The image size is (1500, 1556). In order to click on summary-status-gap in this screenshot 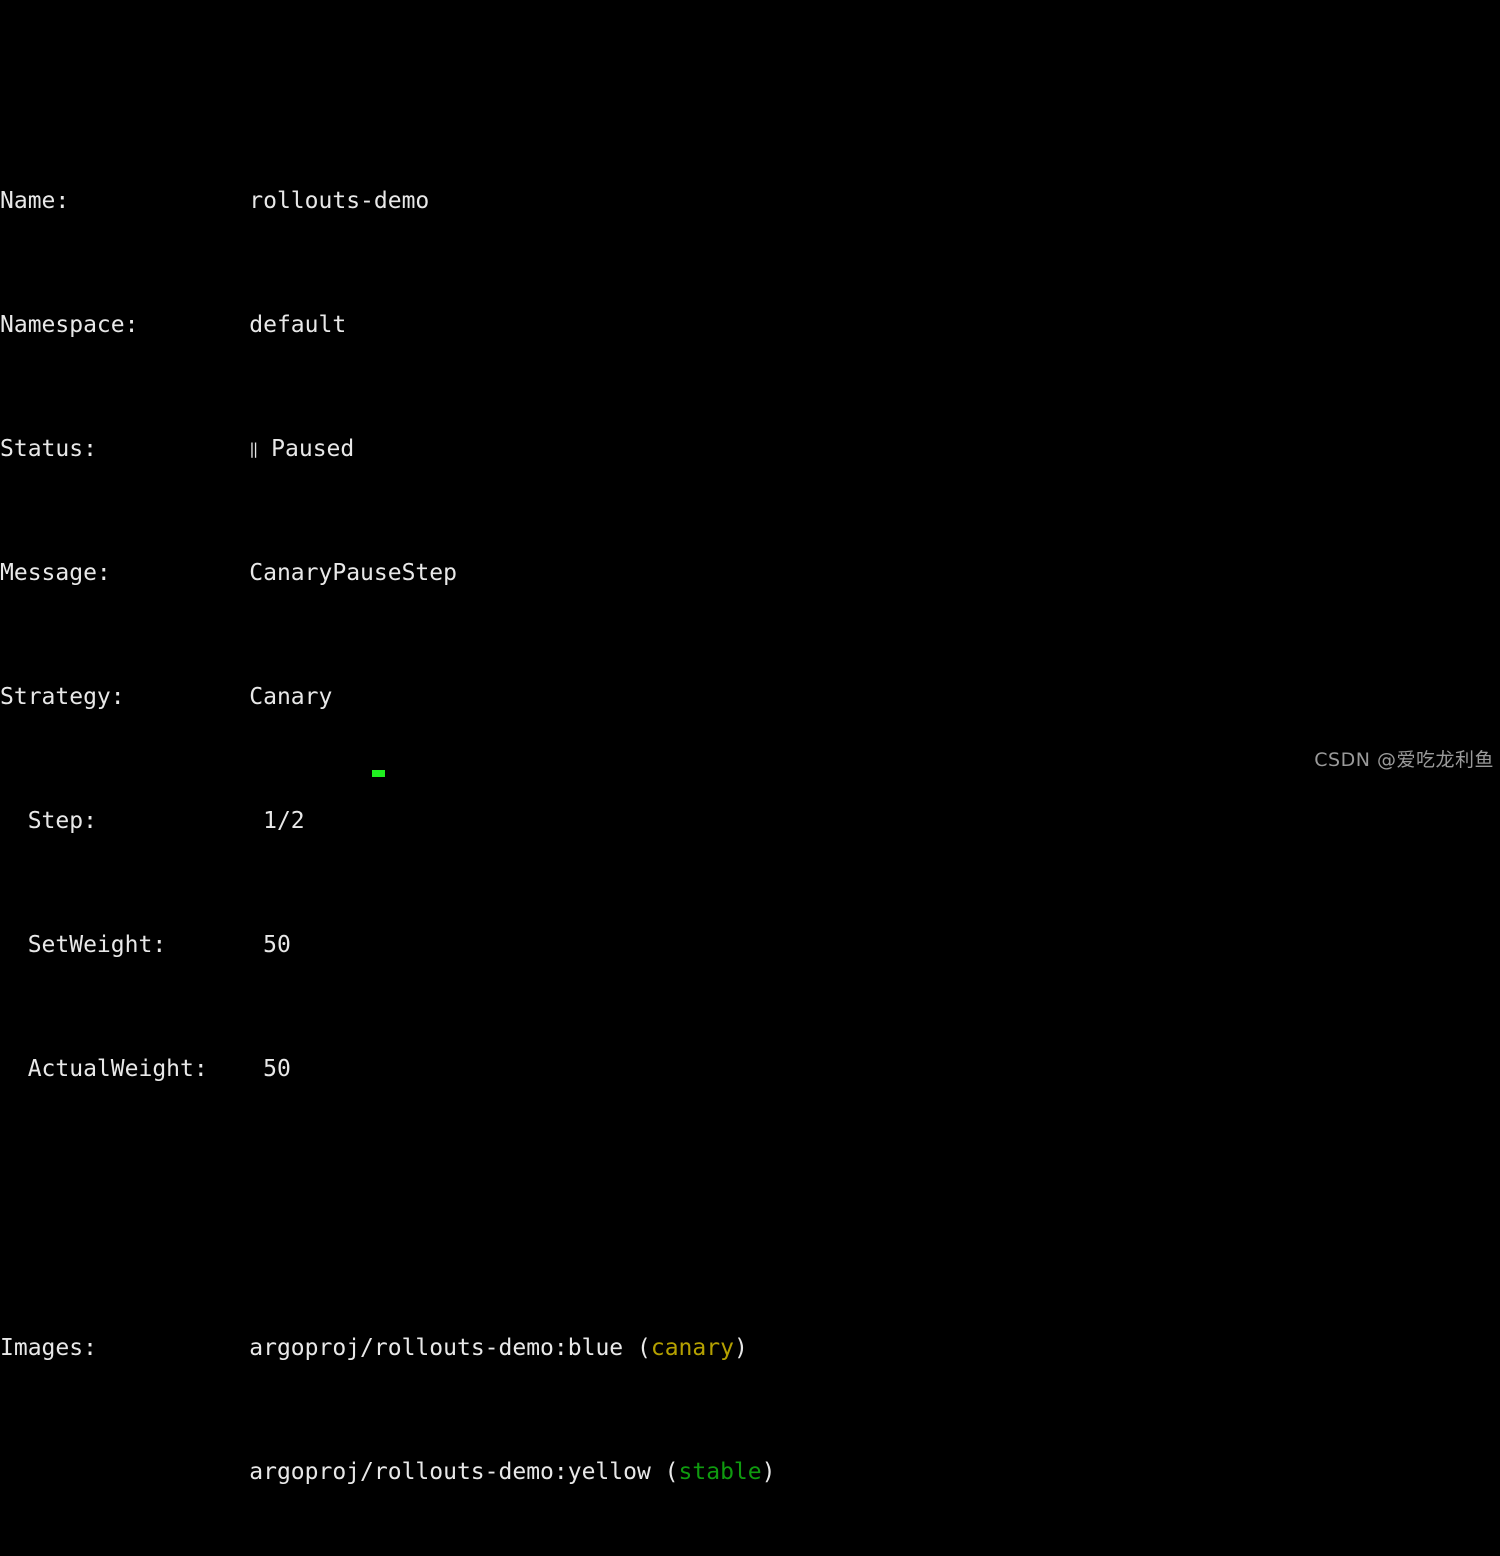, I will do `click(264, 449)`.